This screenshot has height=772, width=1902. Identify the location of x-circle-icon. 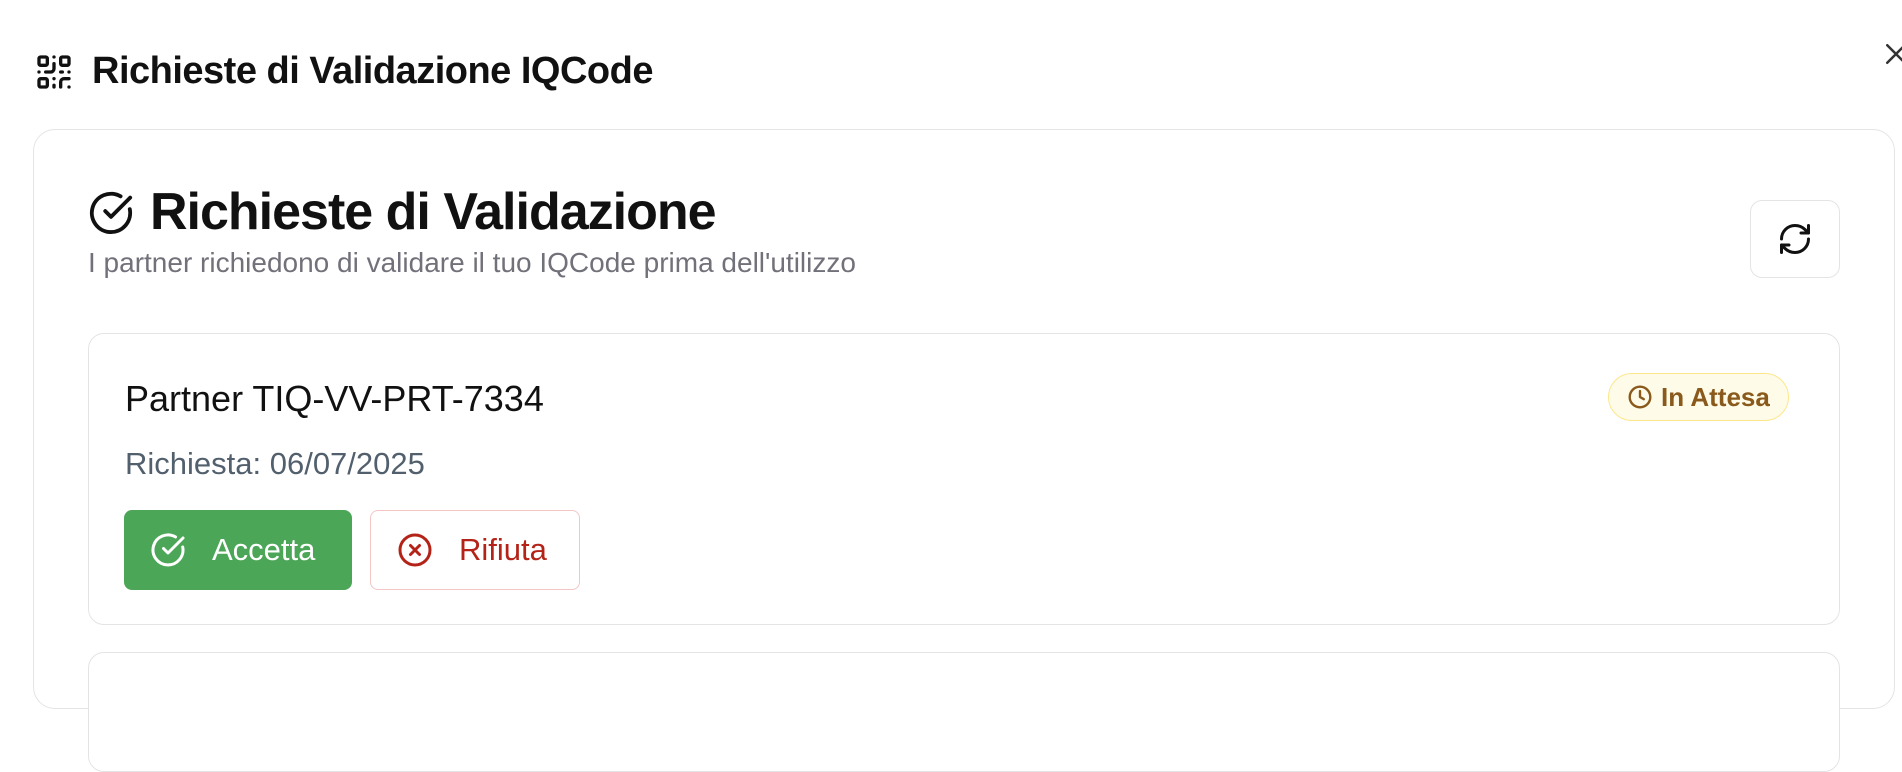
(415, 550).